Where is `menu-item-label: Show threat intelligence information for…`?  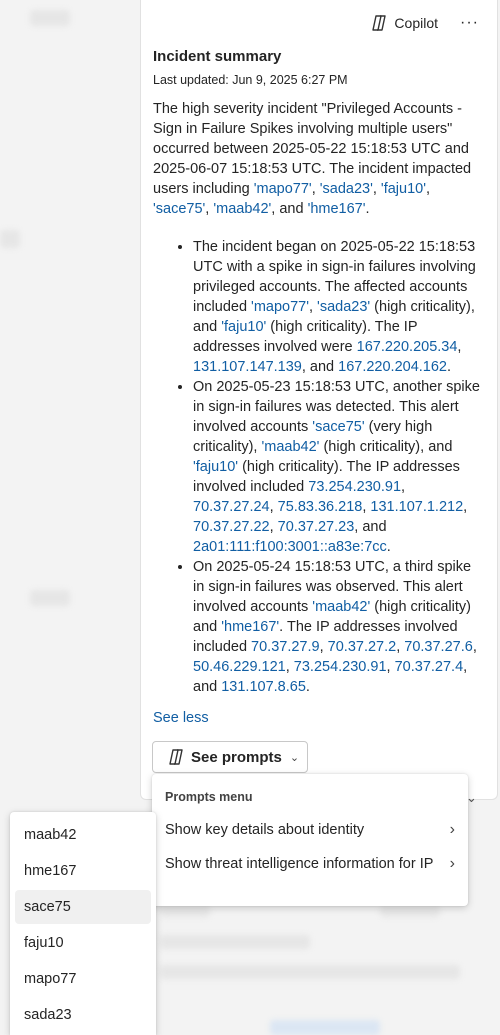 menu-item-label: Show threat intelligence information for… is located at coordinates (299, 864).